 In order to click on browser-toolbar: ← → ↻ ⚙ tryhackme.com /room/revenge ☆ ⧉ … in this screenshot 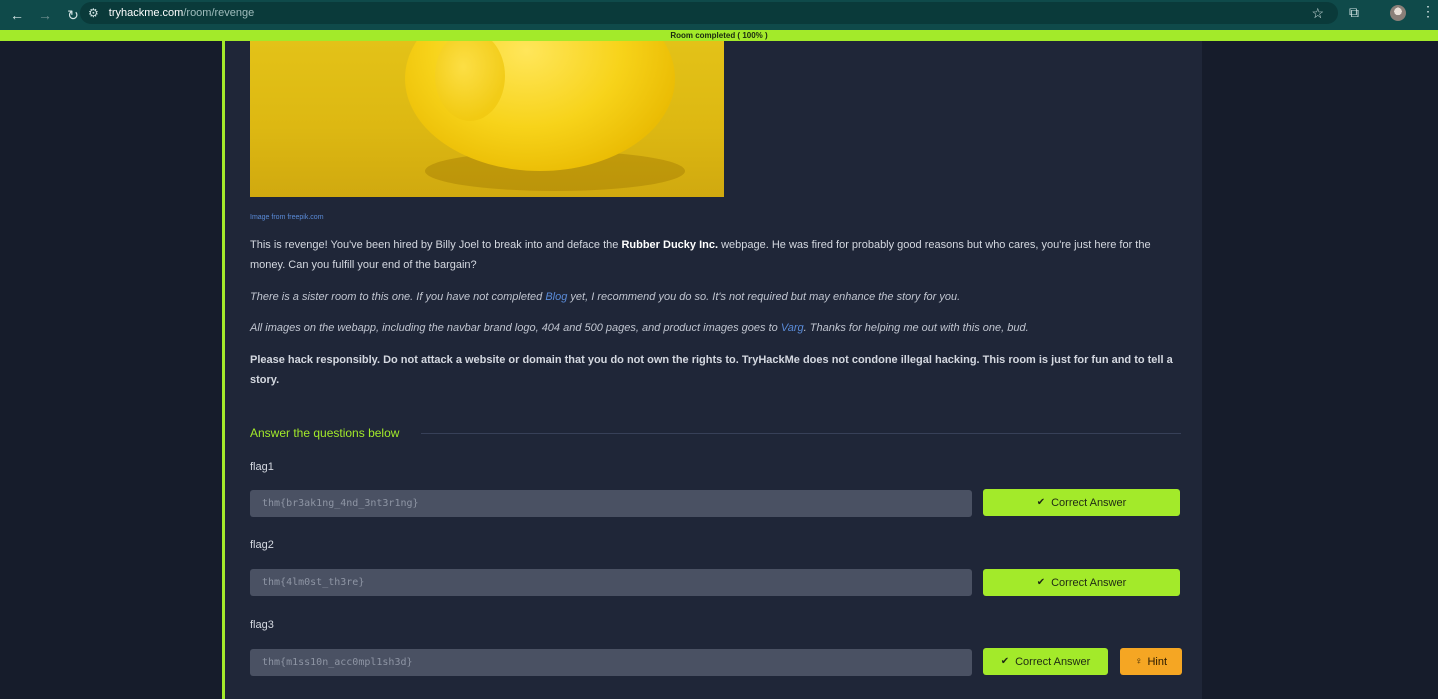, I will do `click(719, 15)`.